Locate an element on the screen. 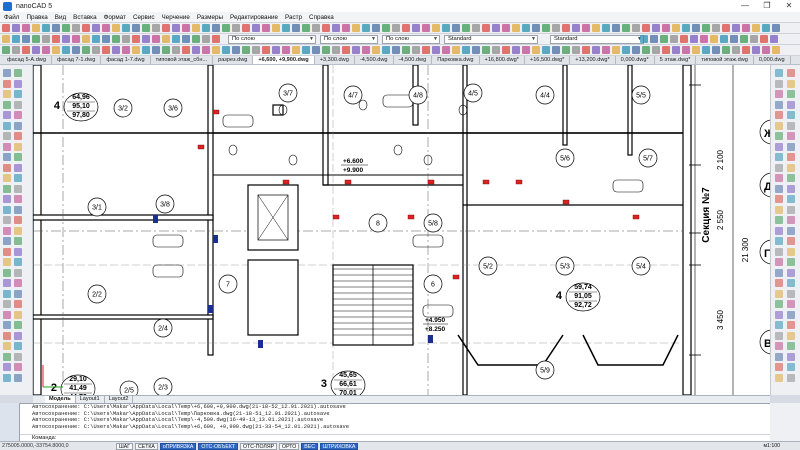  text-style-combo: Standard ▼ is located at coordinates (491, 39).